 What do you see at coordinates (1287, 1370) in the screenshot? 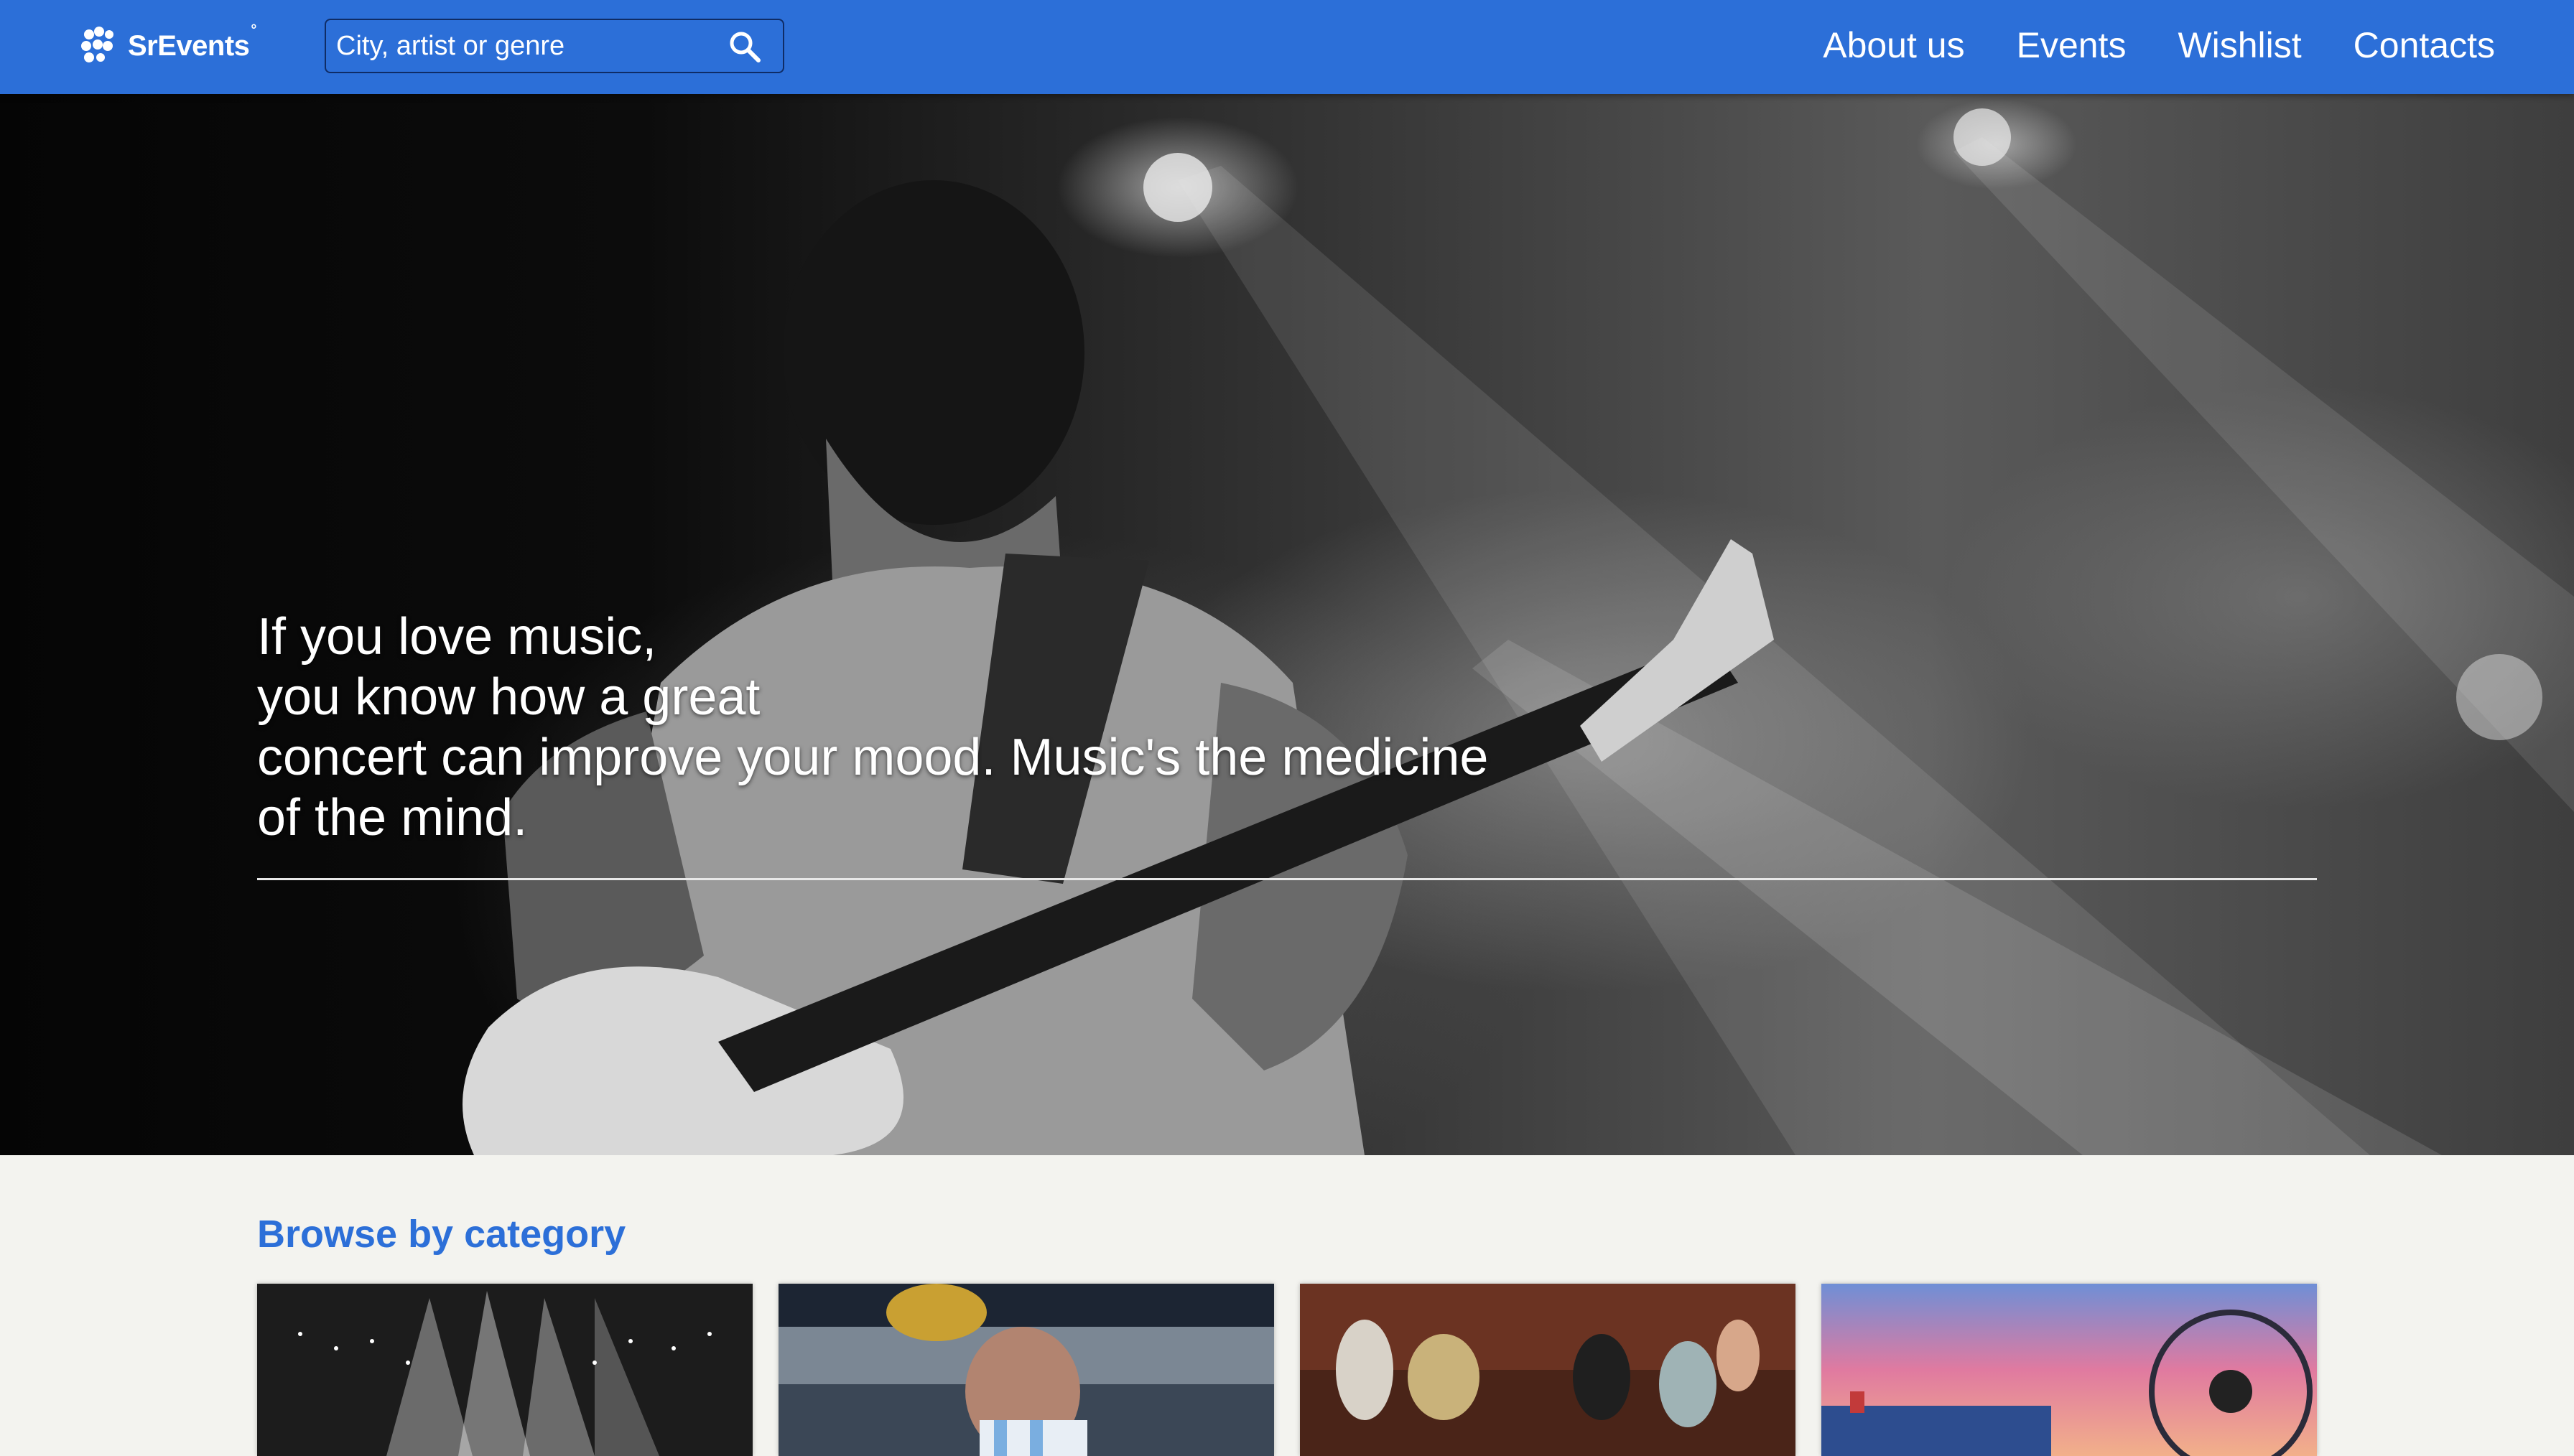
I see `category-cards` at bounding box center [1287, 1370].